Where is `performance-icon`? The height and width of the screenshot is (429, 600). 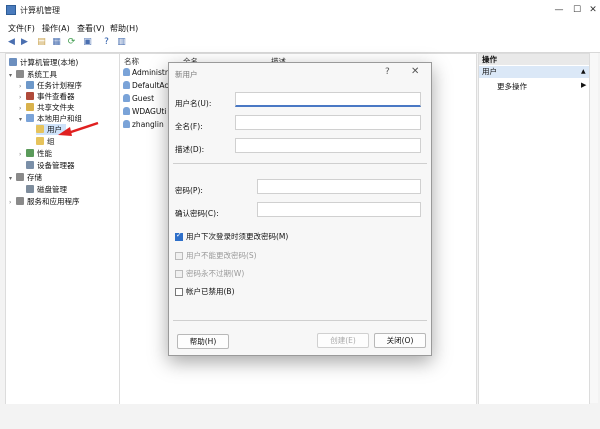
performance-icon is located at coordinates (30, 153).